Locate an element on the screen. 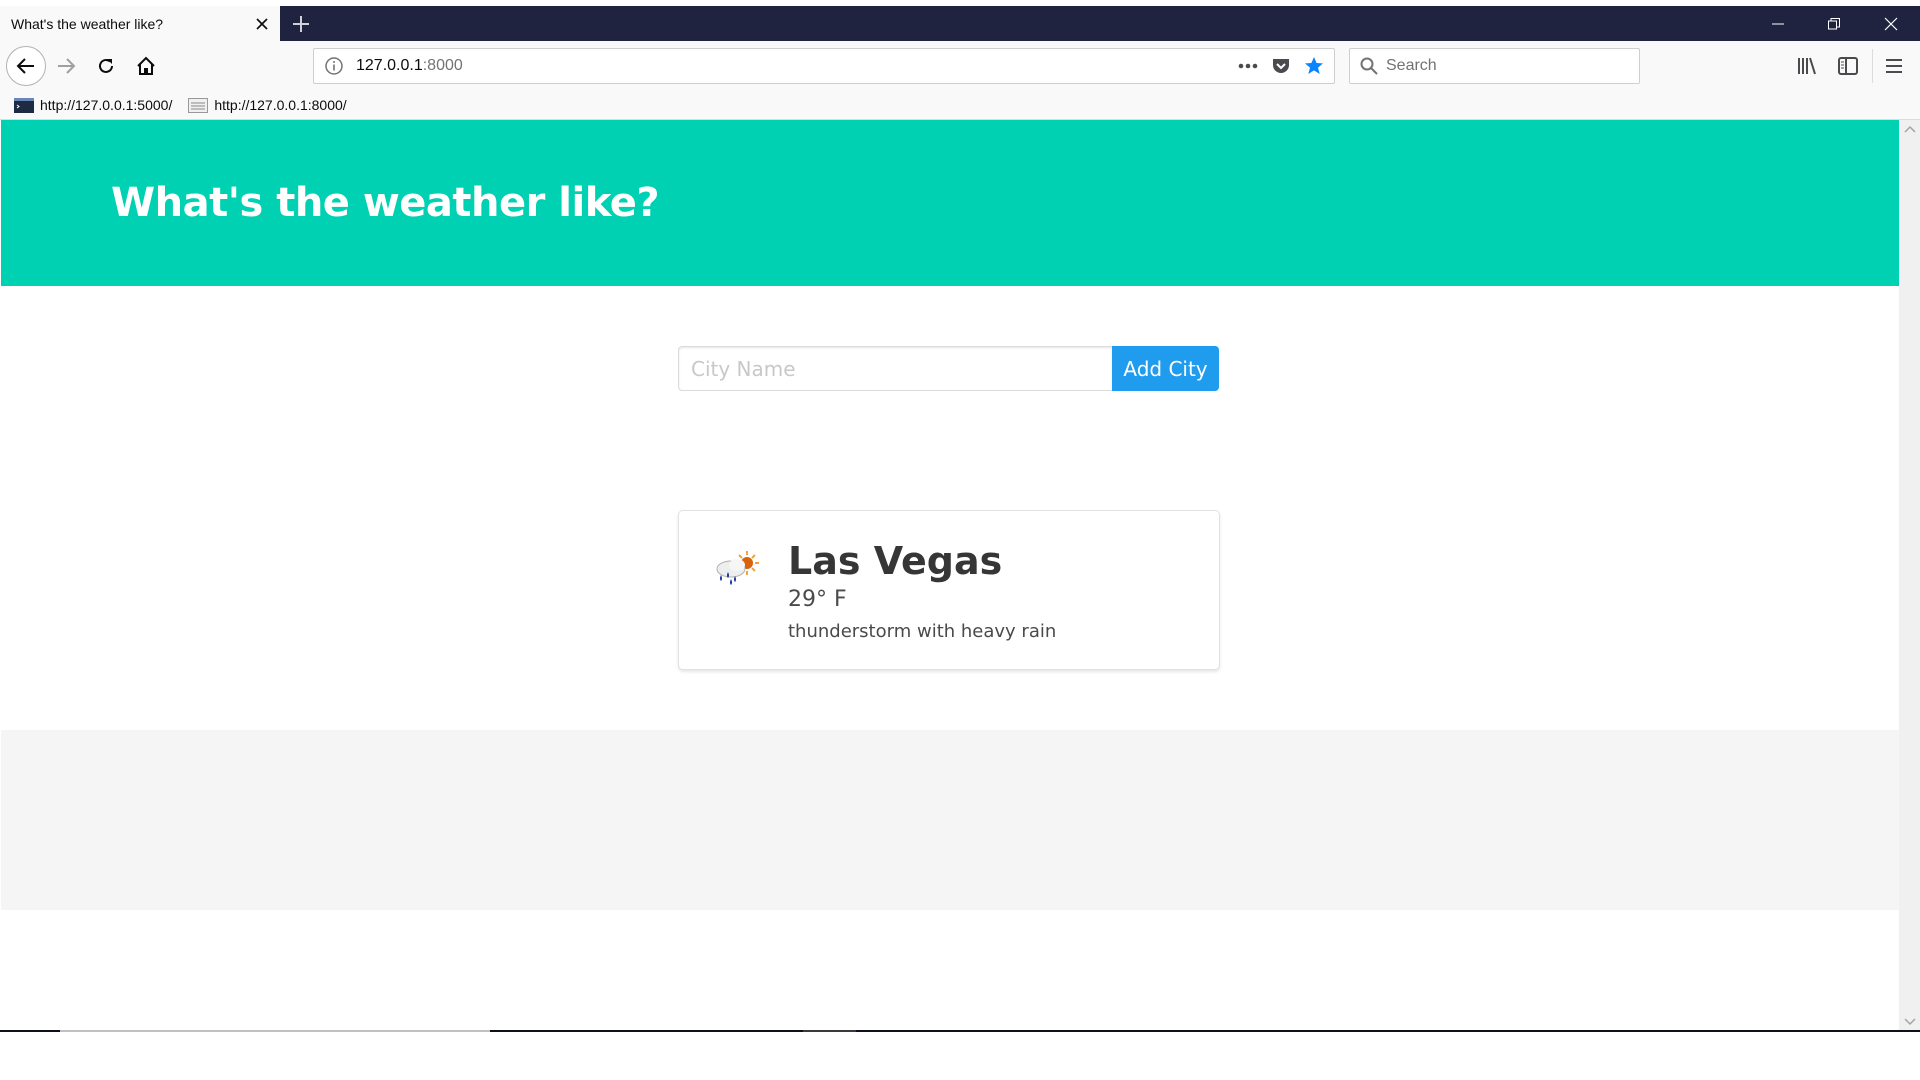 Image resolution: width=1920 pixels, height=1080 pixels. library-icon is located at coordinates (1807, 66).